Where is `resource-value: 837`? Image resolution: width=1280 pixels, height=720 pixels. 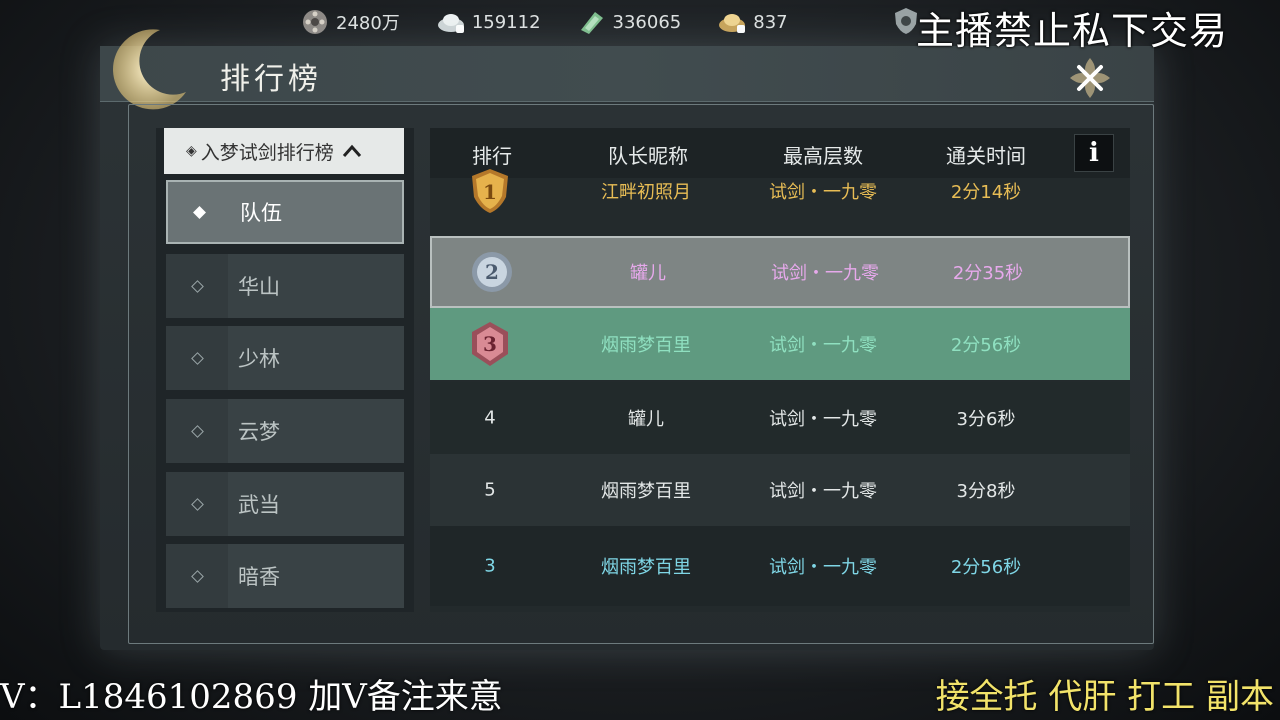
resource-value: 837 is located at coordinates (770, 22).